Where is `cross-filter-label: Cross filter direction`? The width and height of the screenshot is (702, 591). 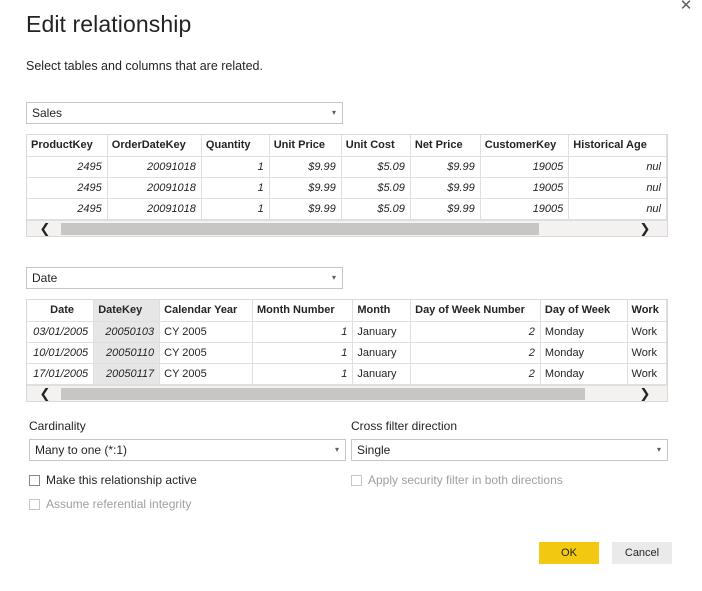
cross-filter-label: Cross filter direction is located at coordinates (404, 426).